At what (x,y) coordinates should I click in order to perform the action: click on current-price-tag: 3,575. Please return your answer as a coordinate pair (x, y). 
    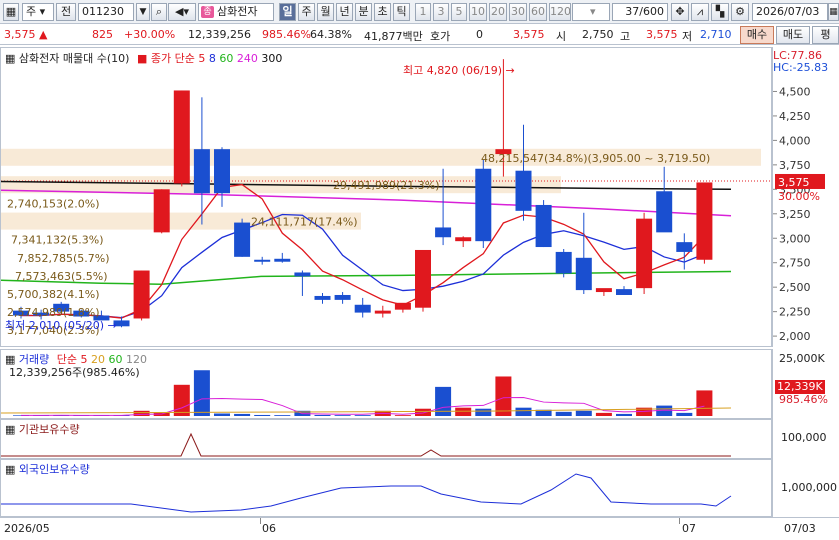
    Looking at the image, I should click on (794, 182).